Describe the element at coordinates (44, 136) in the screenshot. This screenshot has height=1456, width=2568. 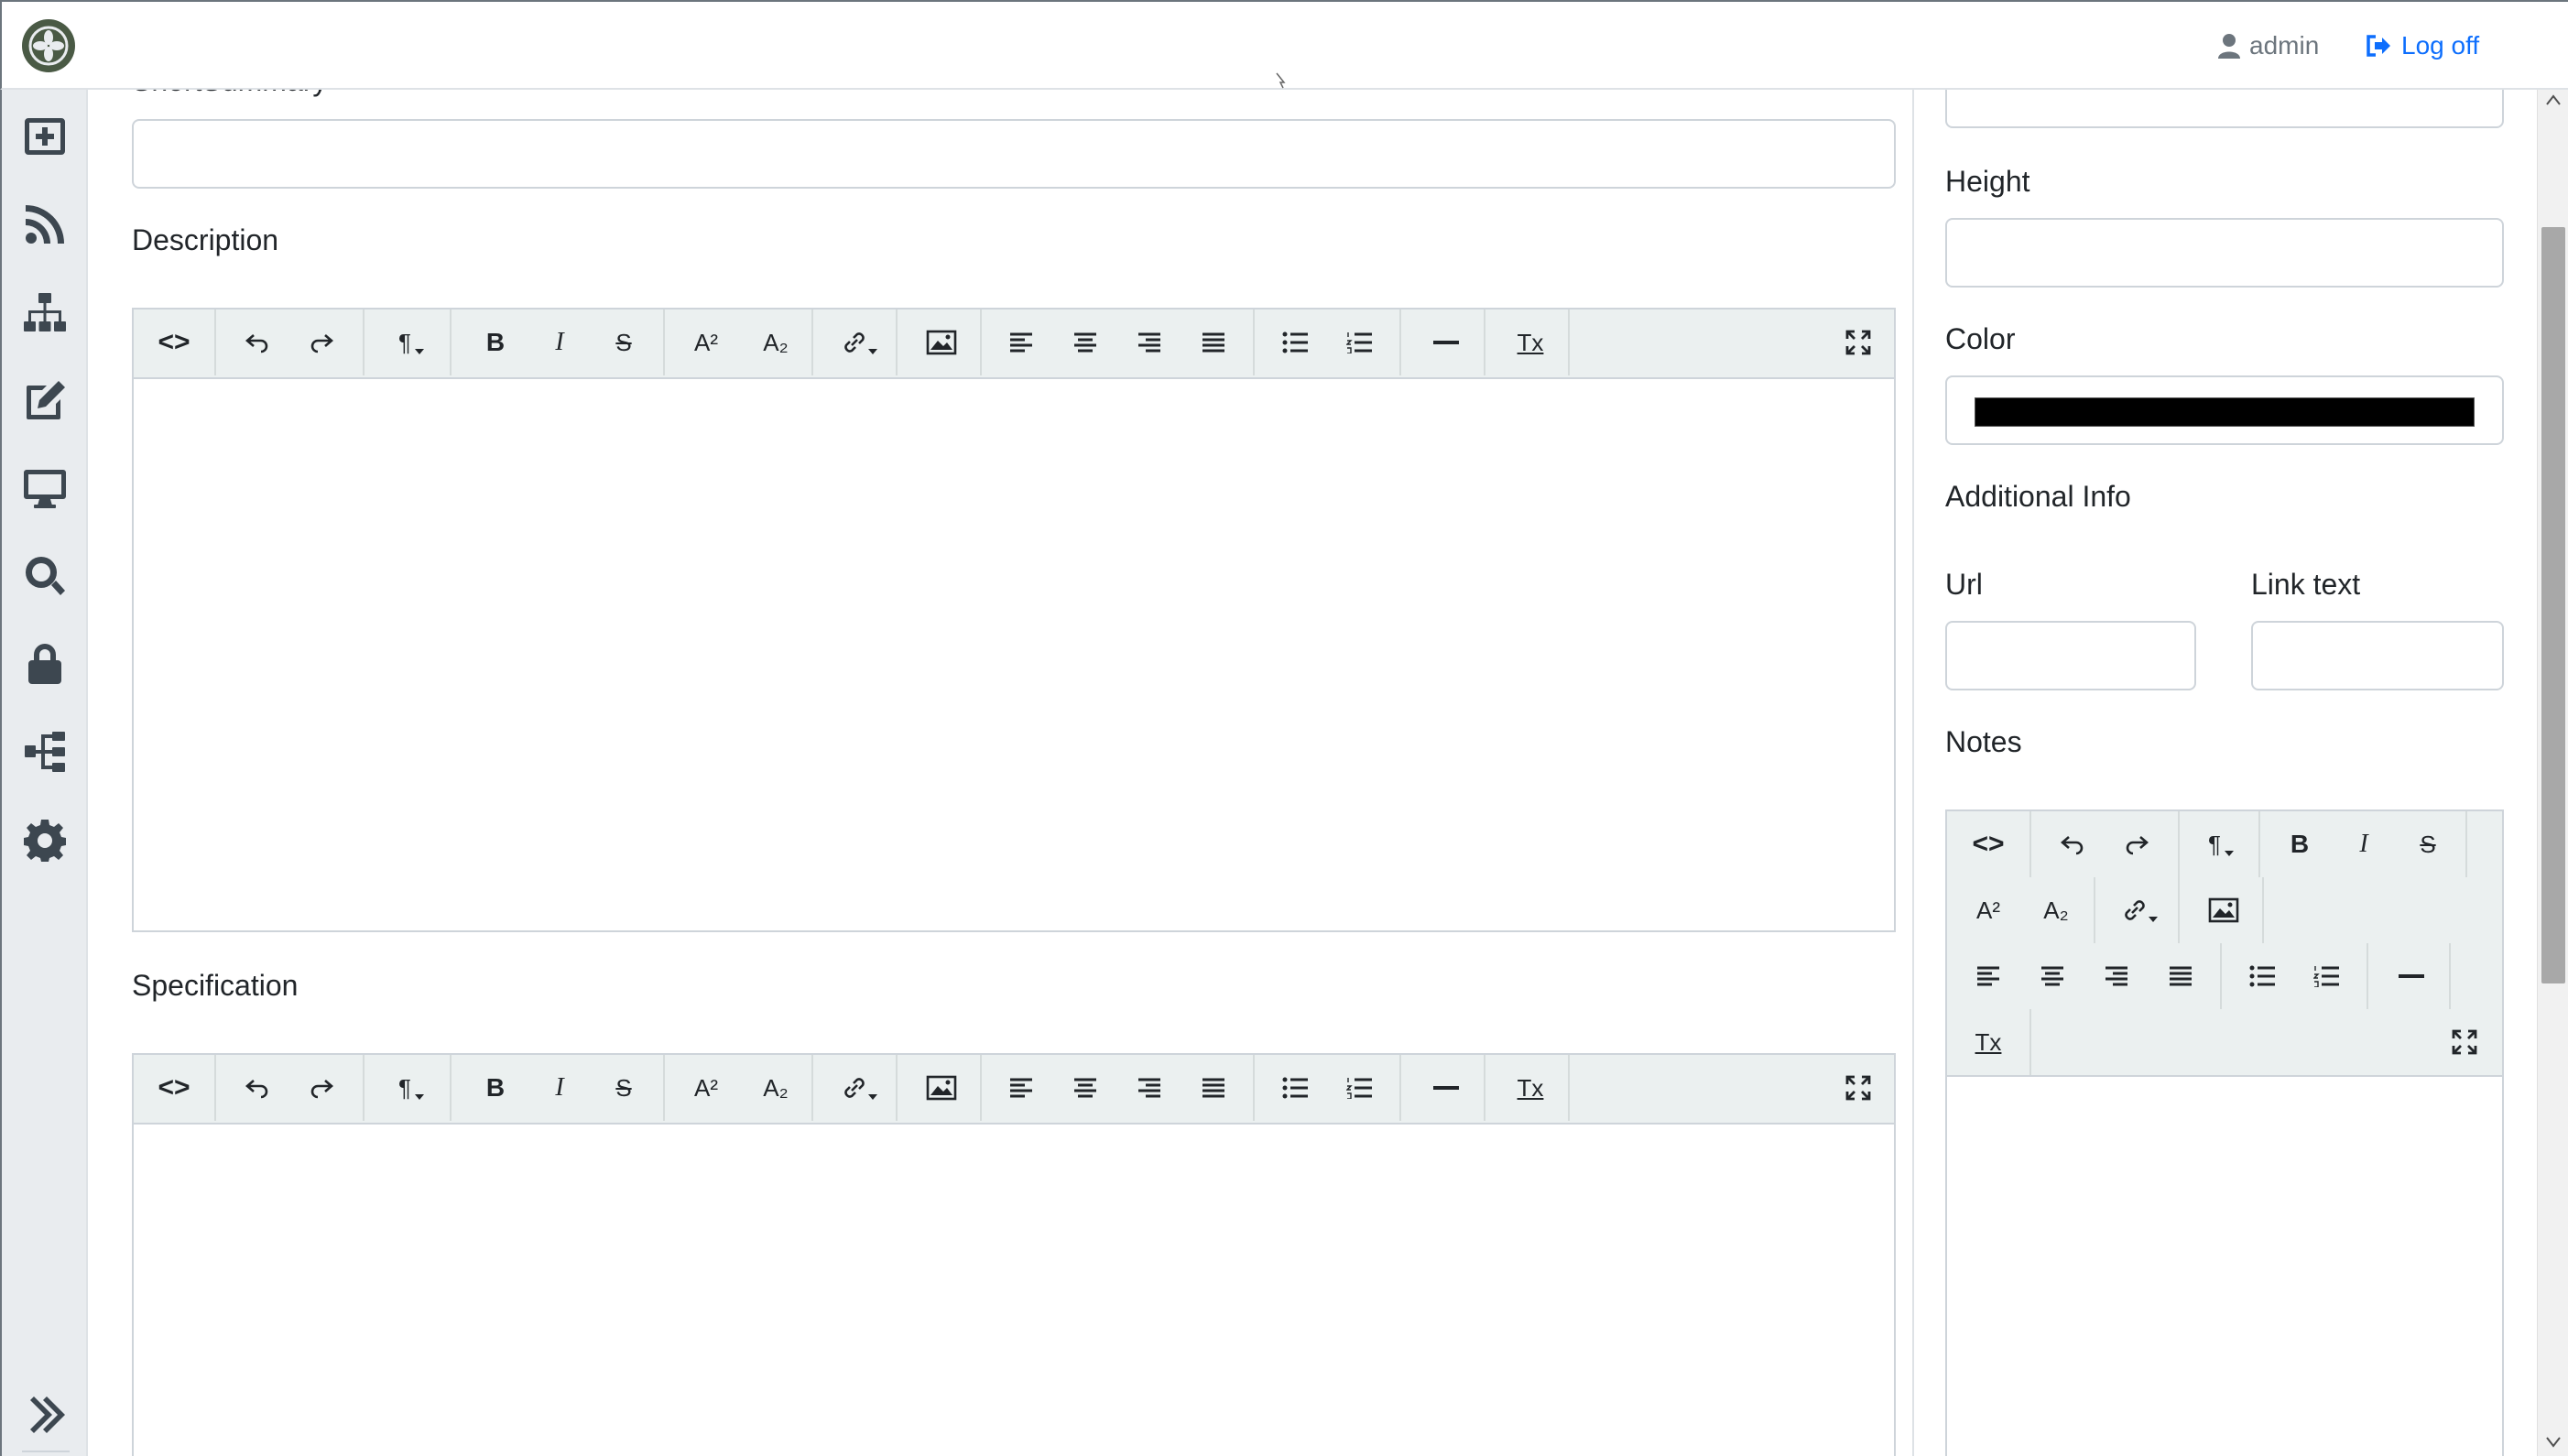
I see `plus-square-icon` at that location.